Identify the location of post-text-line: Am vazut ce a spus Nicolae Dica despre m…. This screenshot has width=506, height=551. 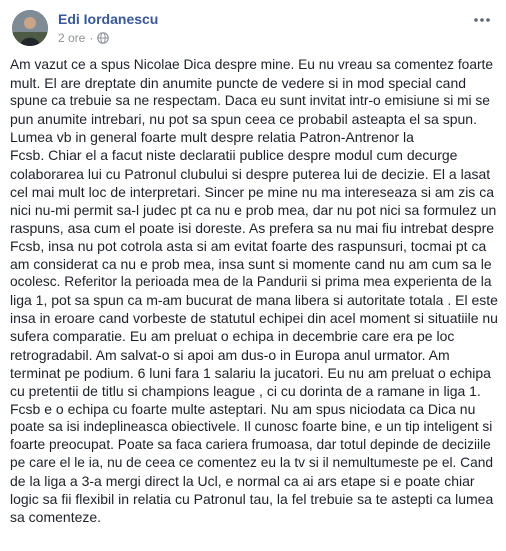
(252, 64).